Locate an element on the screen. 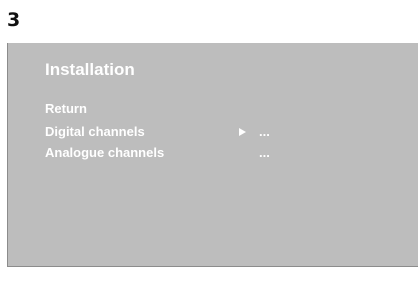 This screenshot has width=418, height=294. triangle-right-icon is located at coordinates (242, 132).